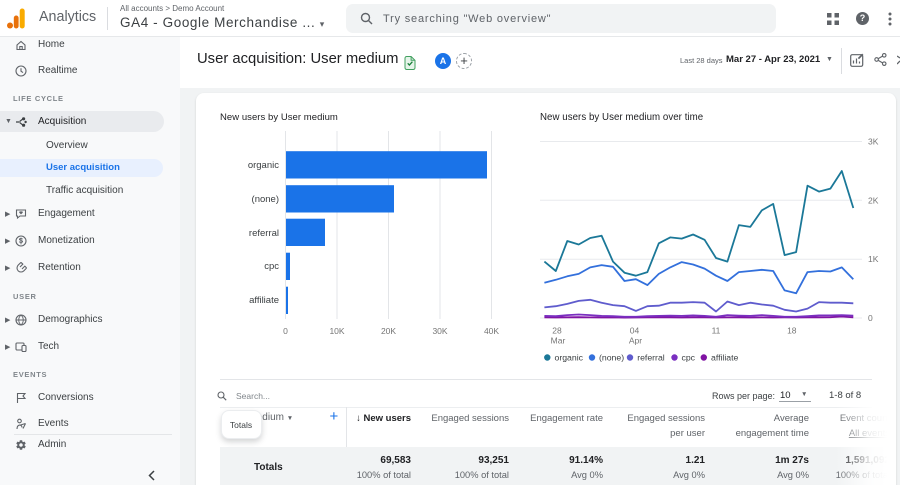 The image size is (900, 485). What do you see at coordinates (870, 318) in the screenshot?
I see `svg-text: 0` at bounding box center [870, 318].